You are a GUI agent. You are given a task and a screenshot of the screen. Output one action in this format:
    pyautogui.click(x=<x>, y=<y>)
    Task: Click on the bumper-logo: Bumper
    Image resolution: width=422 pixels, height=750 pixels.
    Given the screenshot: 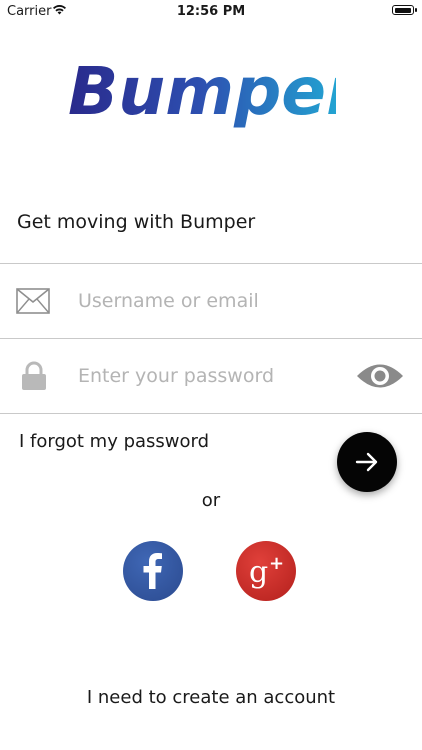 What is the action you would take?
    pyautogui.click(x=214, y=95)
    